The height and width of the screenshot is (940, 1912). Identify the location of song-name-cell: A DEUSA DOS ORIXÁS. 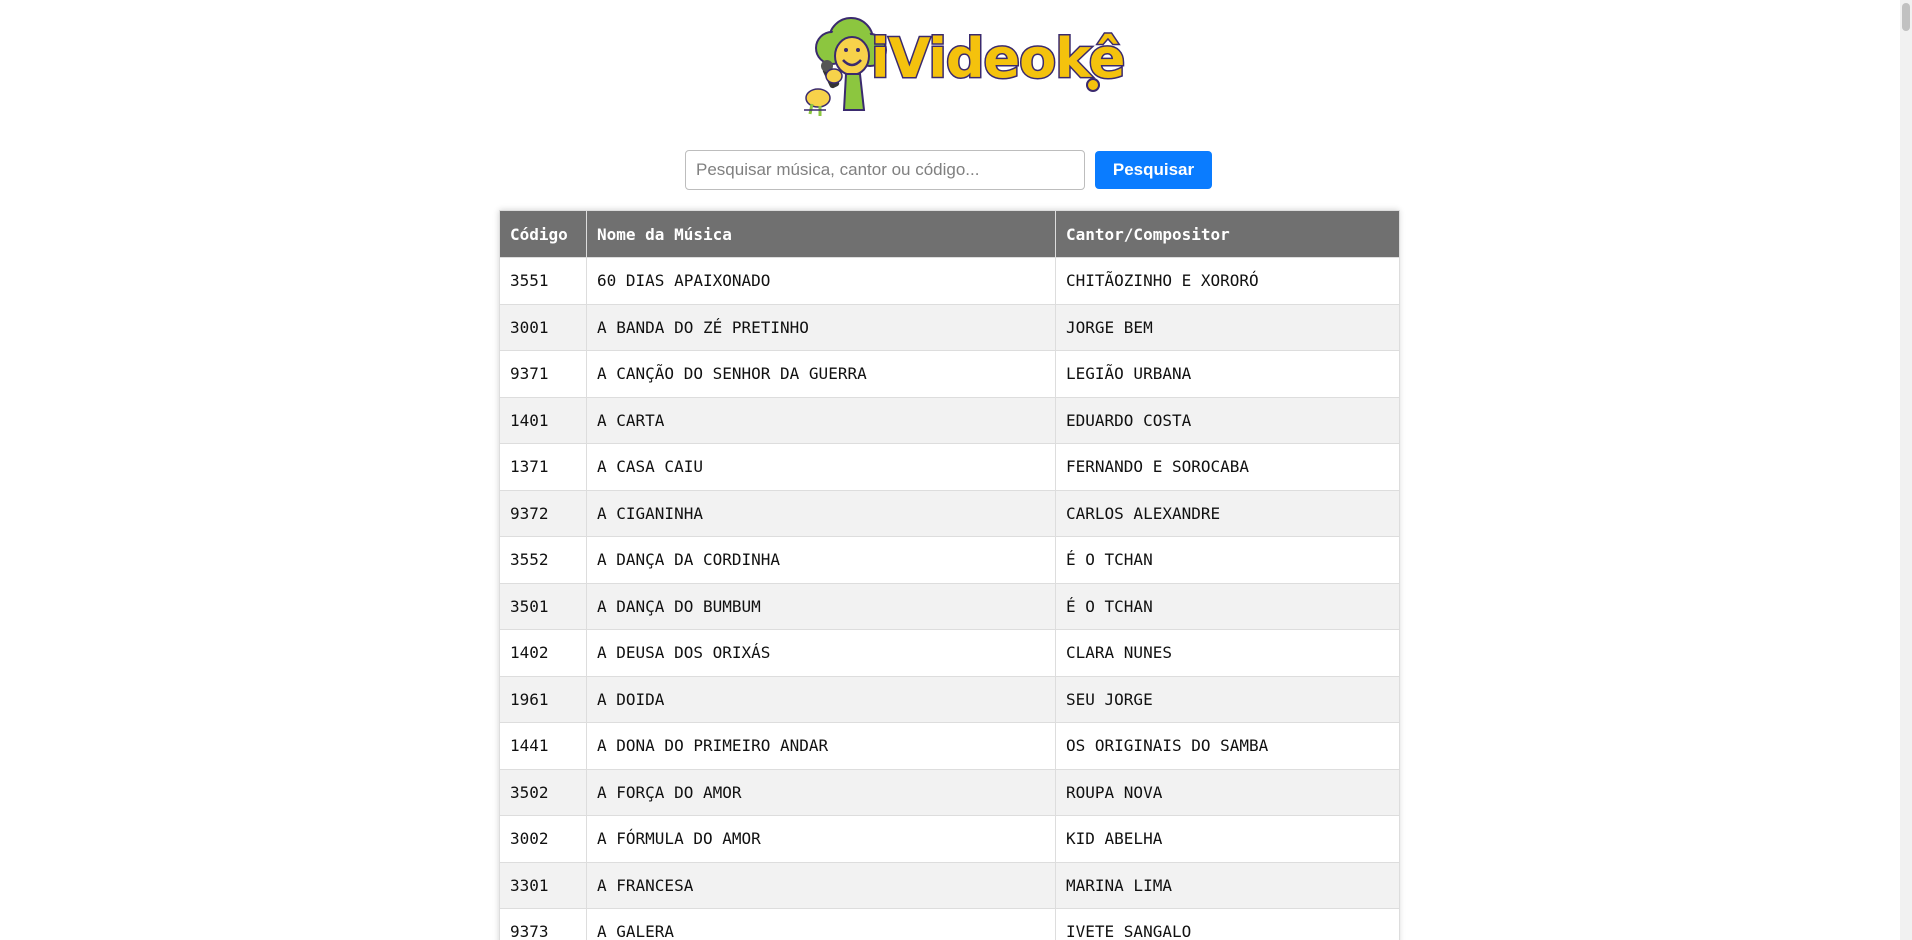
(821, 653).